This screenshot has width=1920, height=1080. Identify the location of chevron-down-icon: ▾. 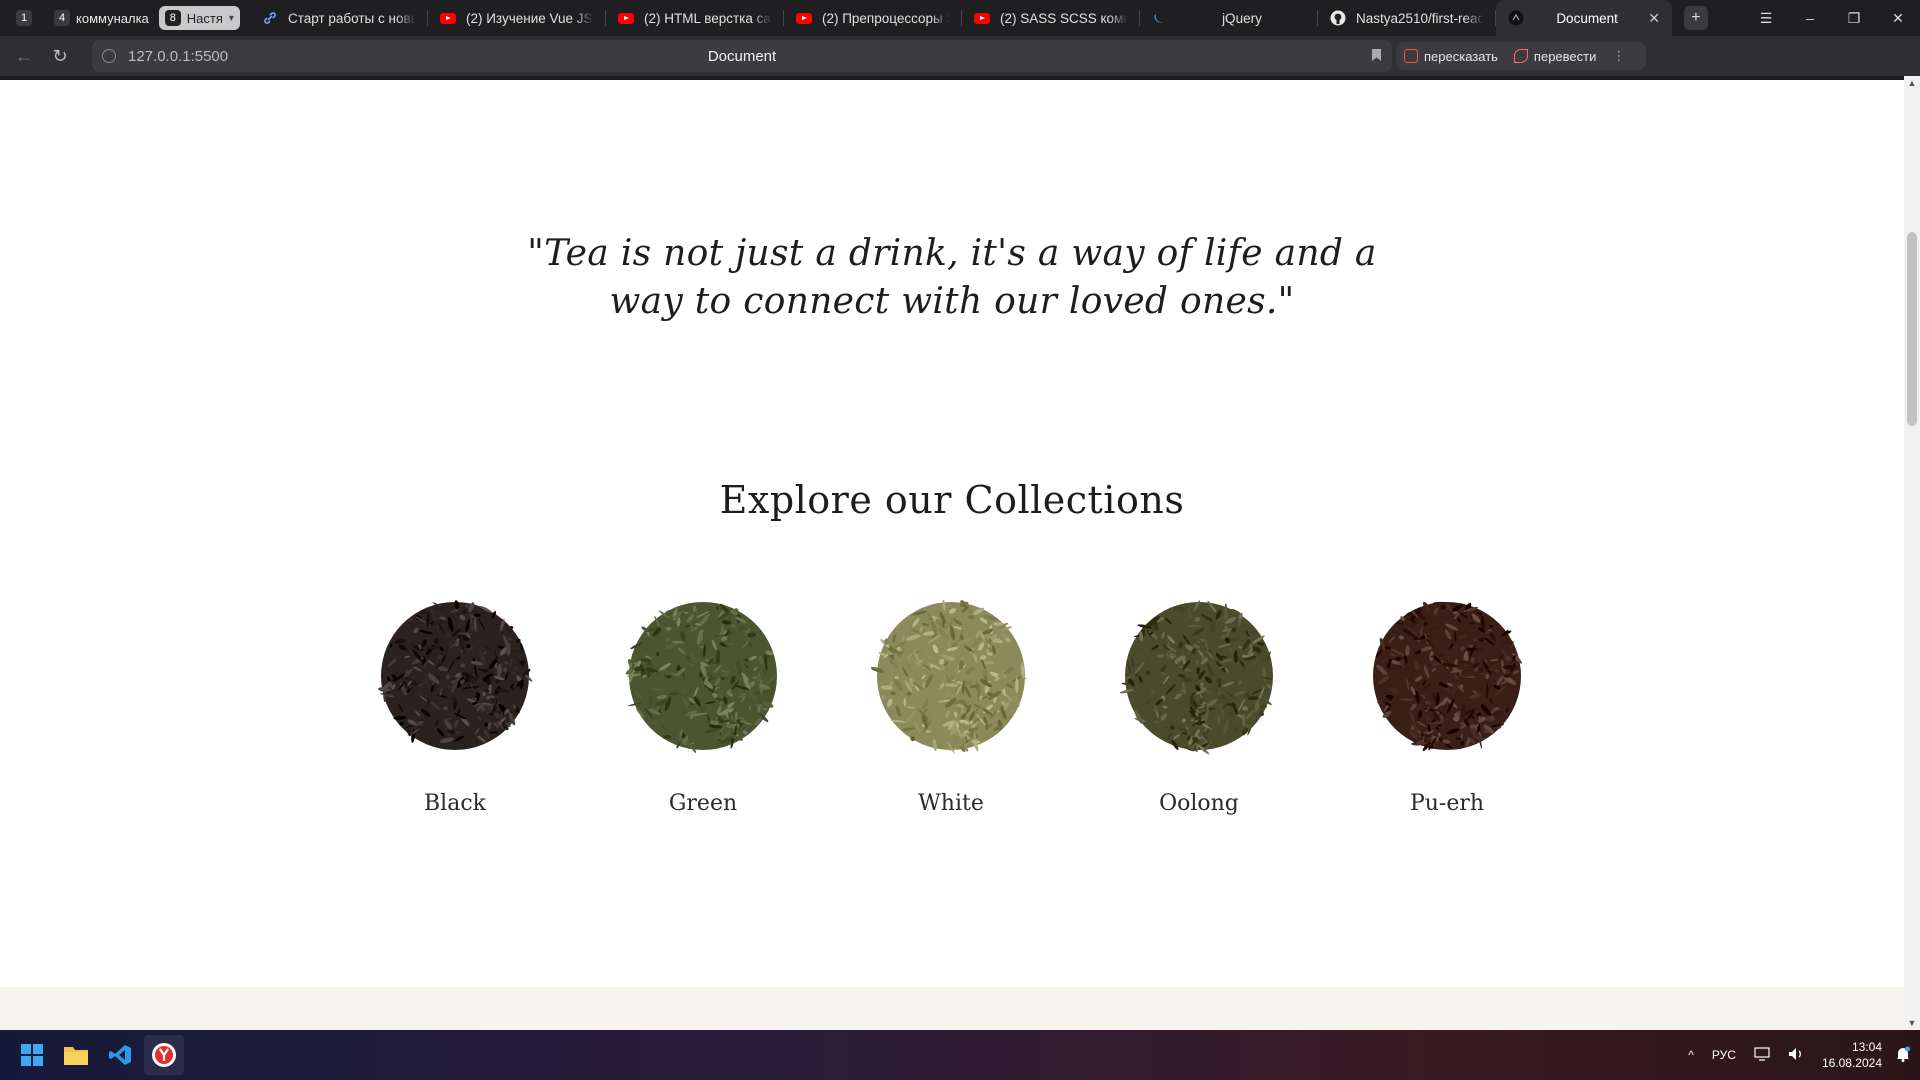
(231, 18).